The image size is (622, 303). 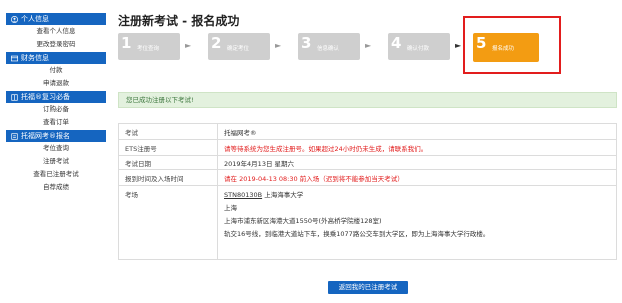 What do you see at coordinates (368, 287) in the screenshot?
I see `back-to-registered-tests-button: 返回我的已注册考试` at bounding box center [368, 287].